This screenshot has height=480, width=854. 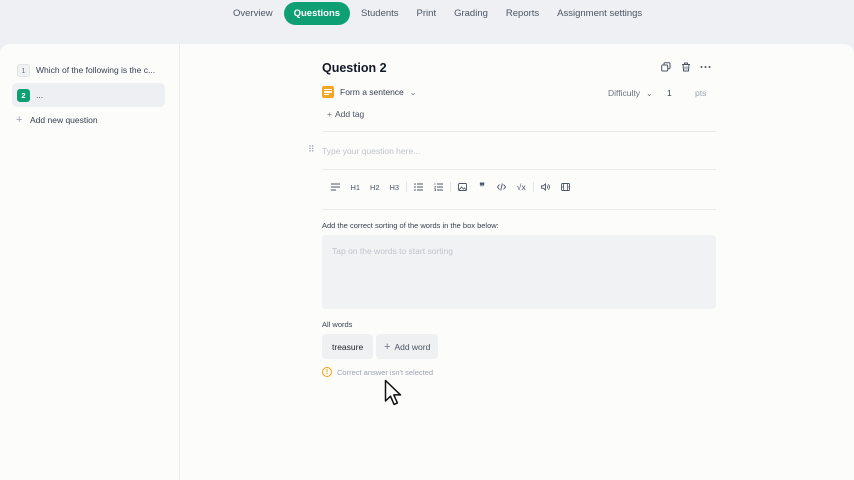 What do you see at coordinates (327, 372) in the screenshot?
I see `warning-icon: !` at bounding box center [327, 372].